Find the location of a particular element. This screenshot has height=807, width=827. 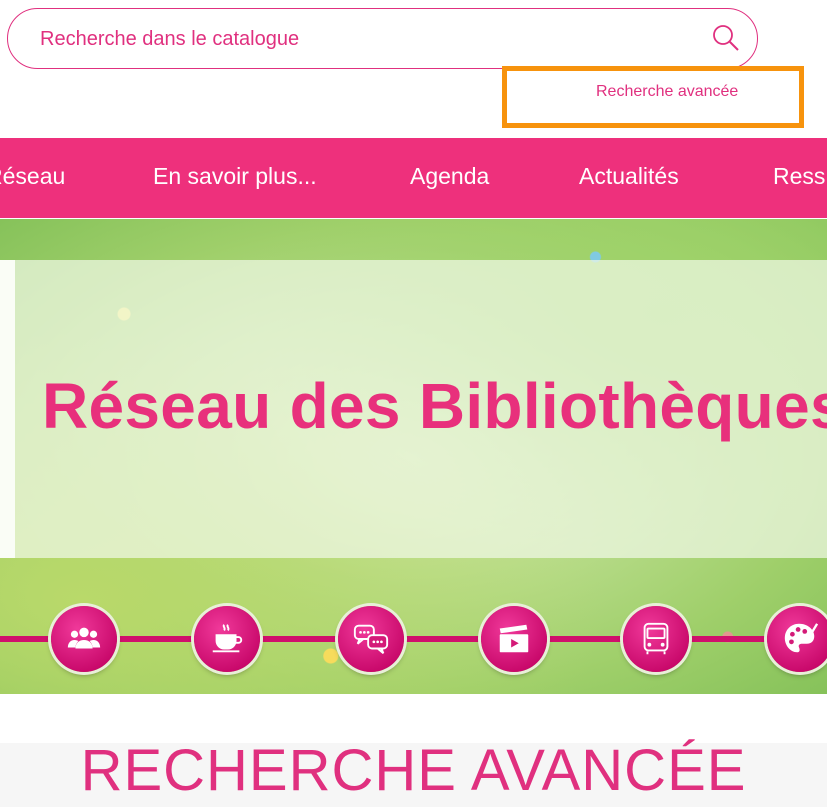

icon-bar-line is located at coordinates (413, 639).